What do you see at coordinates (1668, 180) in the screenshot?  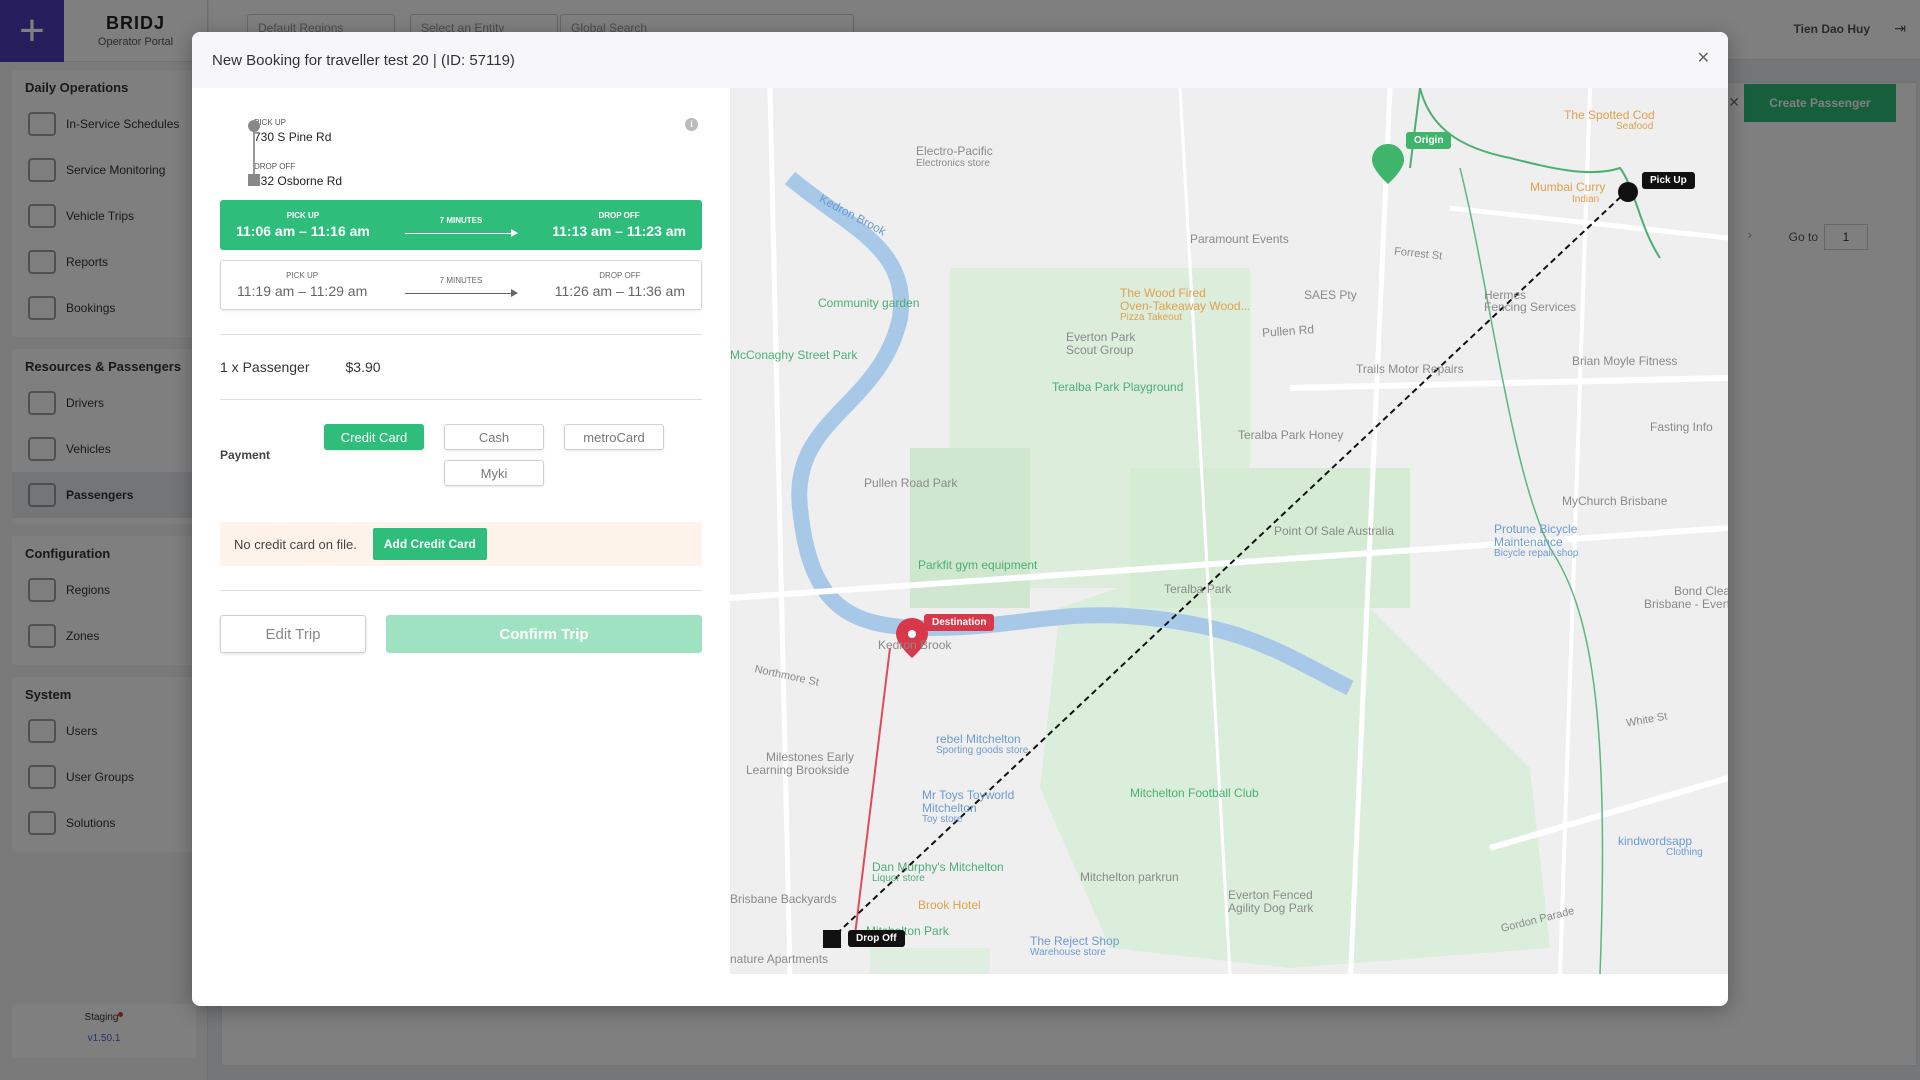 I see `pickup-tag: Pick Up` at bounding box center [1668, 180].